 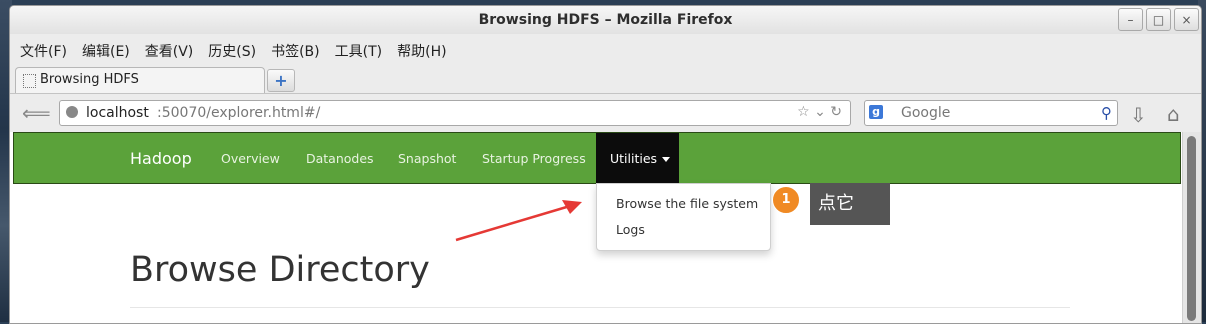 I want to click on home-icon: ⌂, so click(x=1173, y=114).